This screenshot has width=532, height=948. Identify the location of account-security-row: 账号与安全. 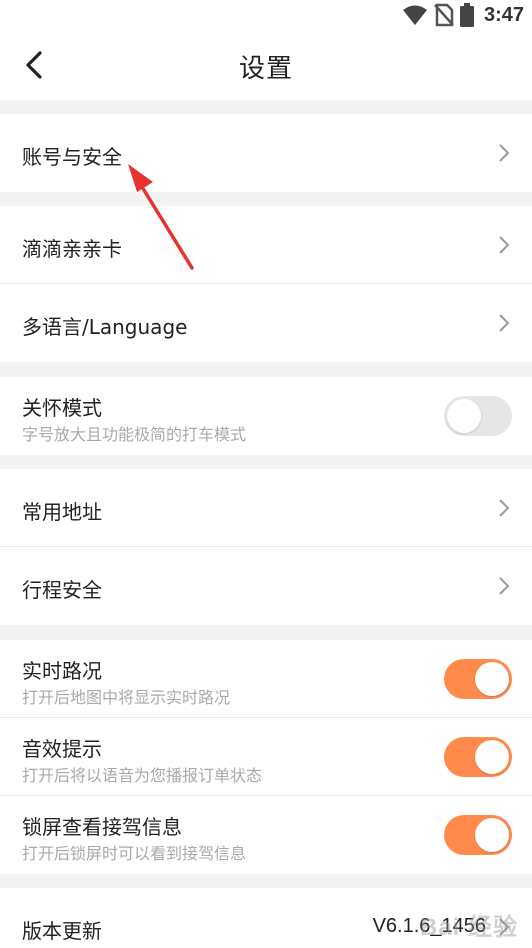
(266, 153).